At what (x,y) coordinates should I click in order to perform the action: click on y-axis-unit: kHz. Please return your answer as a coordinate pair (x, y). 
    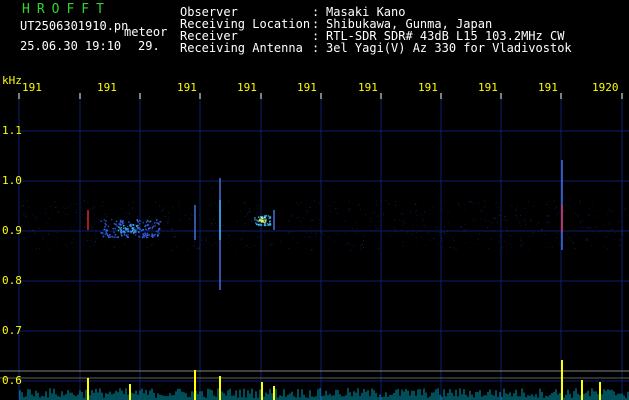
    Looking at the image, I should click on (12, 80).